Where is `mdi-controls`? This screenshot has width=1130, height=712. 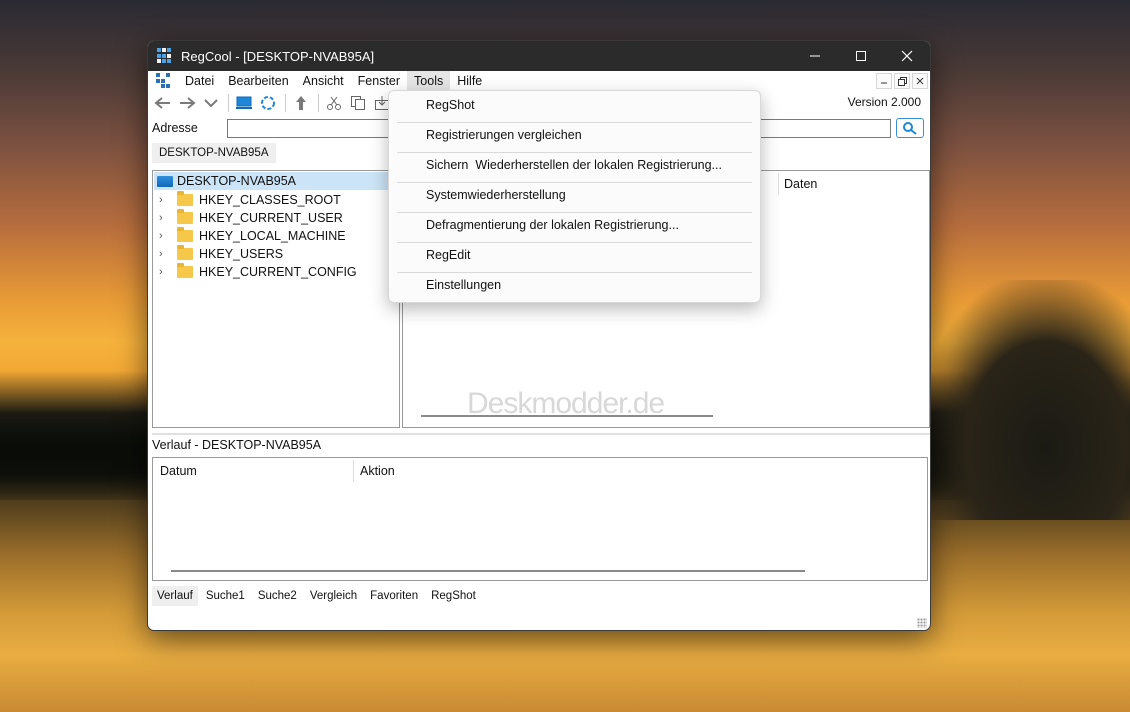 mdi-controls is located at coordinates (902, 81).